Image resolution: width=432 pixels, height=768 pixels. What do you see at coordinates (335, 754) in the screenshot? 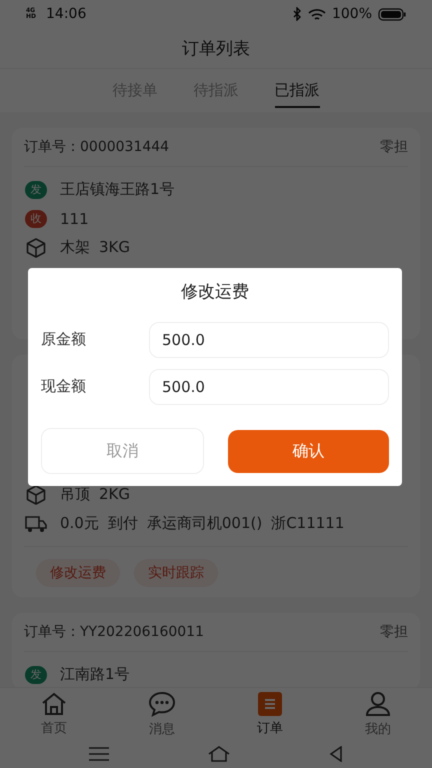
I see `back-icon` at bounding box center [335, 754].